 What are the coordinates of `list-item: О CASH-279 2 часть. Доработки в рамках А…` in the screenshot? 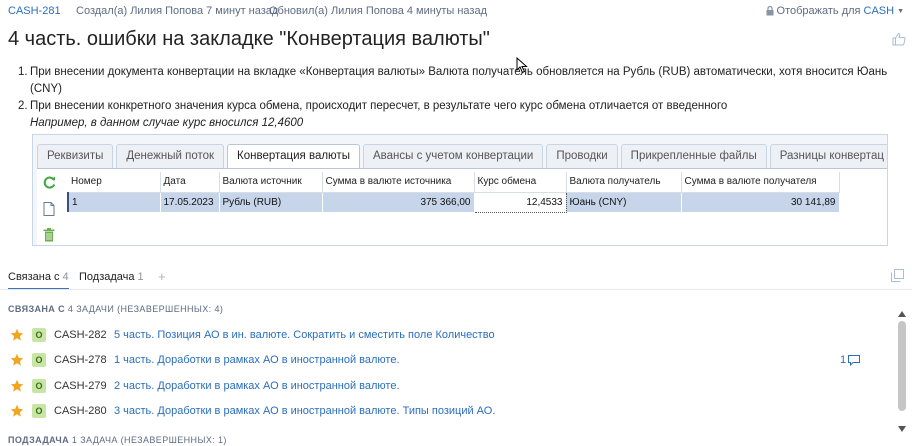 It's located at (445, 386).